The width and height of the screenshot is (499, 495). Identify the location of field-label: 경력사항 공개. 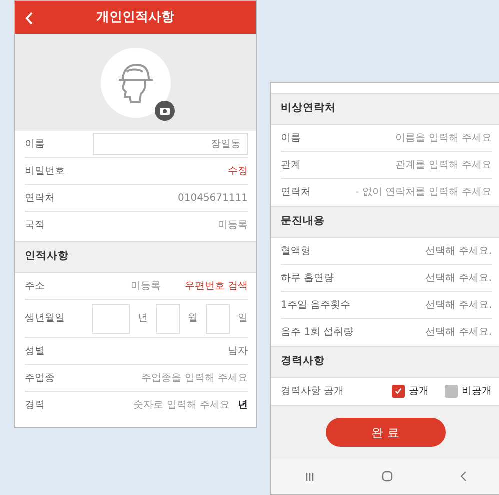
(312, 392).